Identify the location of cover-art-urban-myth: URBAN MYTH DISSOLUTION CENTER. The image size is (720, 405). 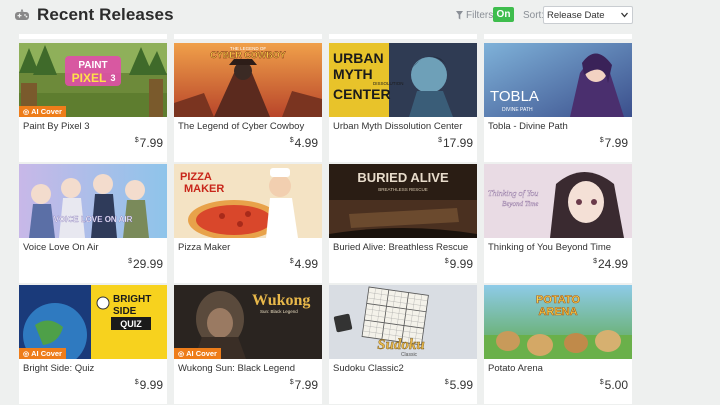
(403, 80).